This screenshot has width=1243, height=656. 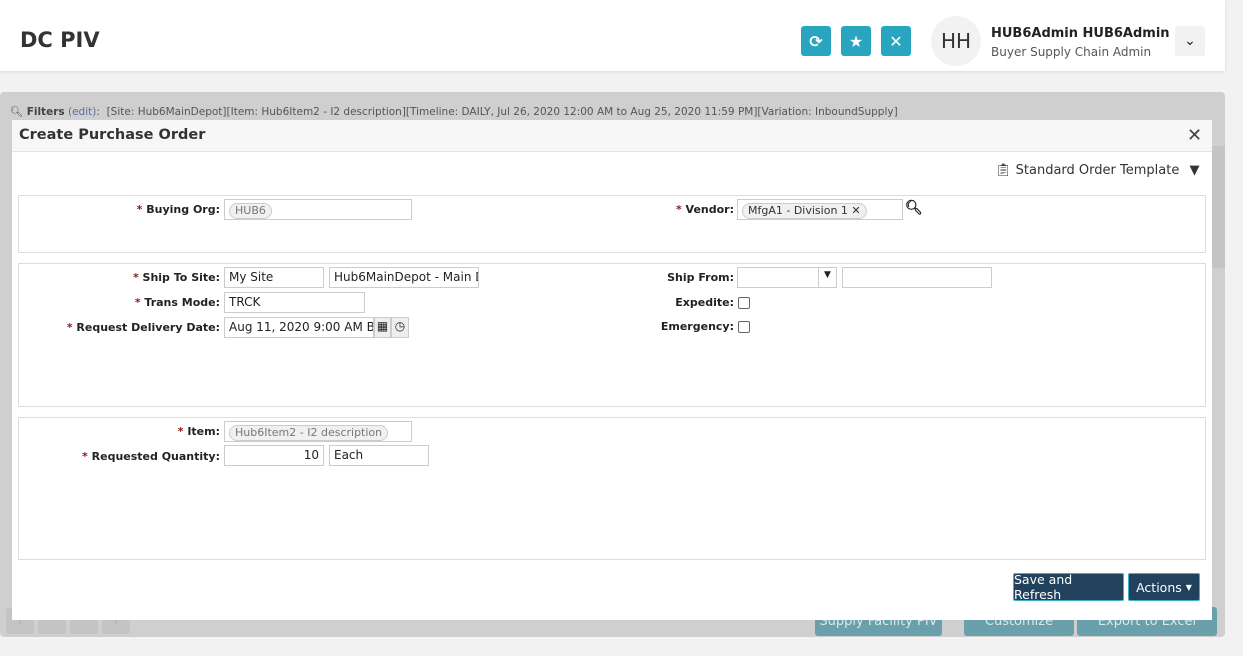 What do you see at coordinates (400, 327) in the screenshot?
I see `clock-icon: ◷` at bounding box center [400, 327].